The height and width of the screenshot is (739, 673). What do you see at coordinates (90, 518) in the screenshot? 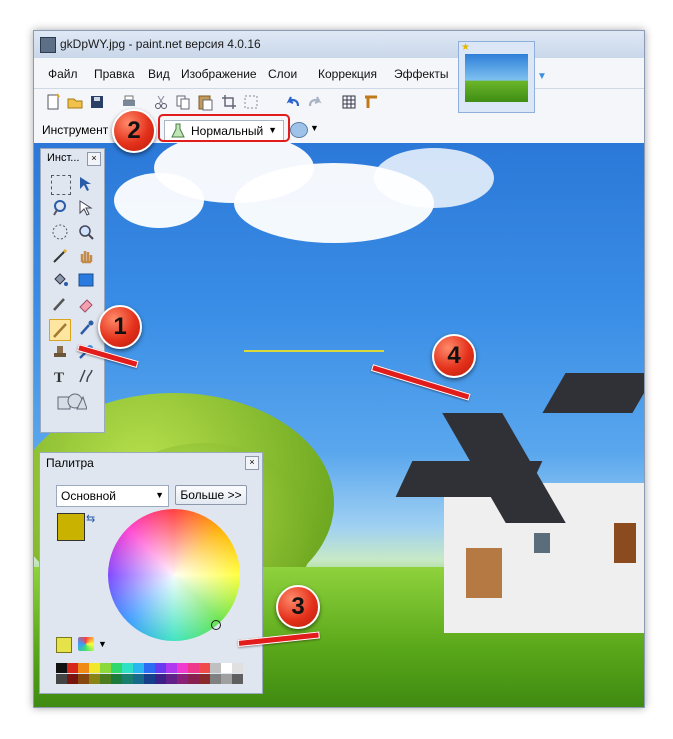
I see `swap-colors-icon: ⇆` at bounding box center [90, 518].